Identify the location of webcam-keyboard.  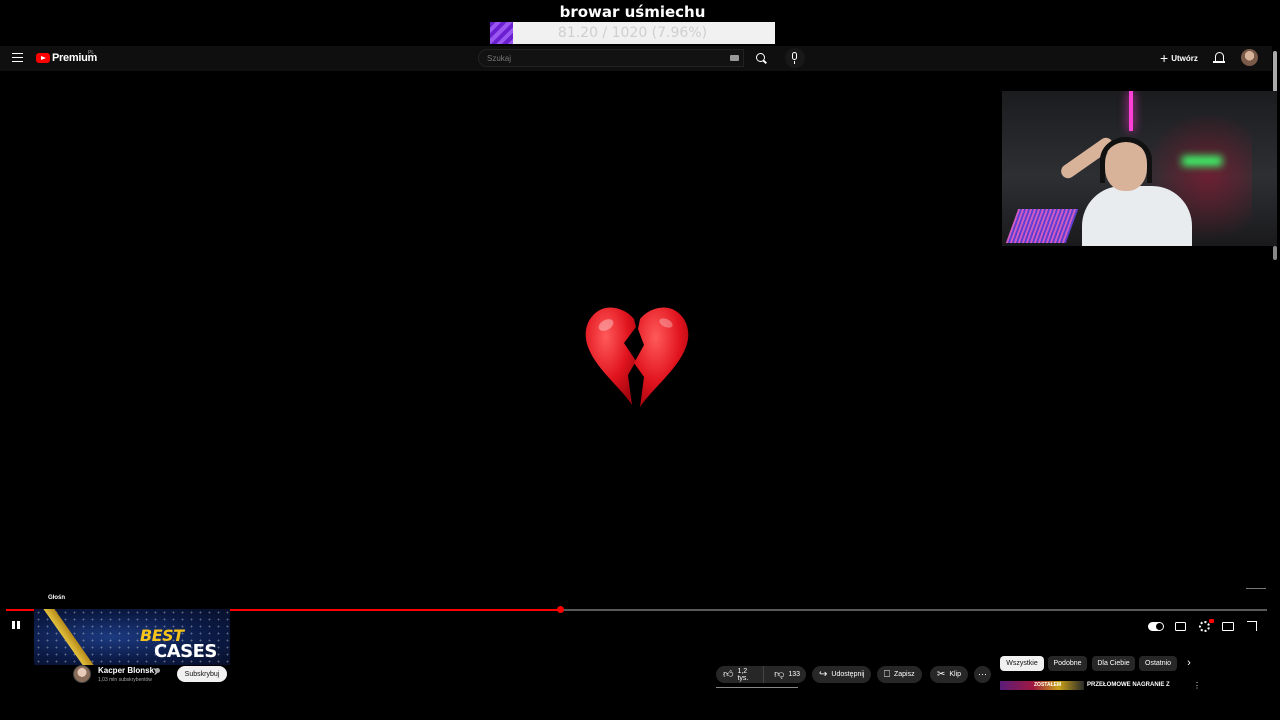
(1042, 226).